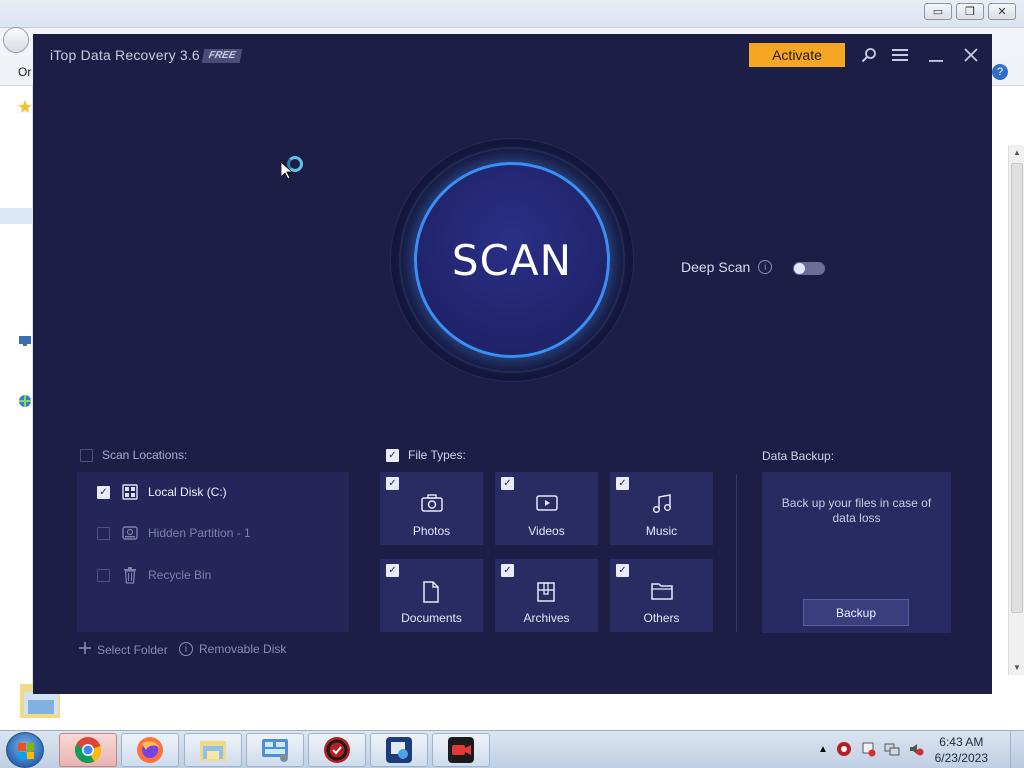  Describe the element at coordinates (844, 749) in the screenshot. I see `itop-tray-icon` at that location.